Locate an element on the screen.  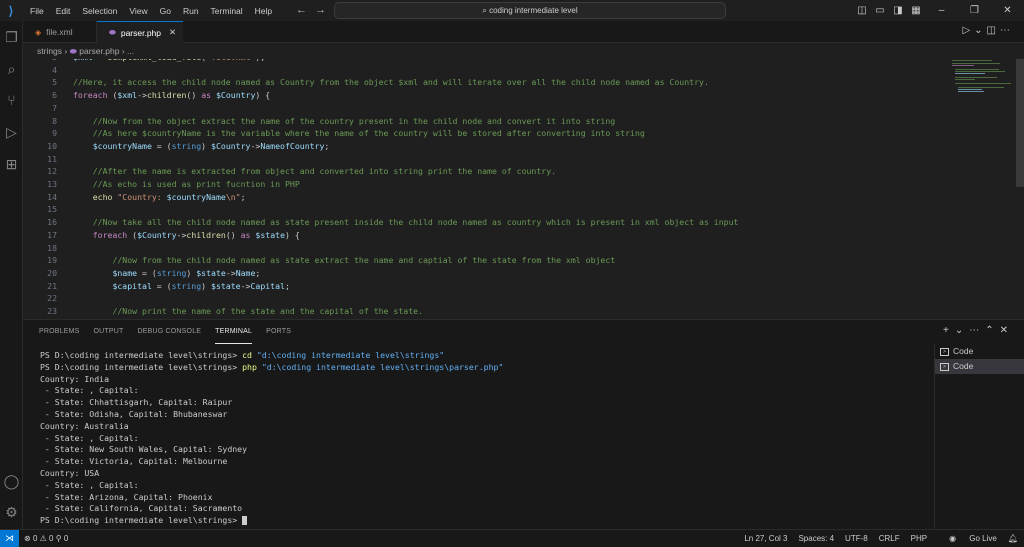
code-token: as is located at coordinates (245, 234).